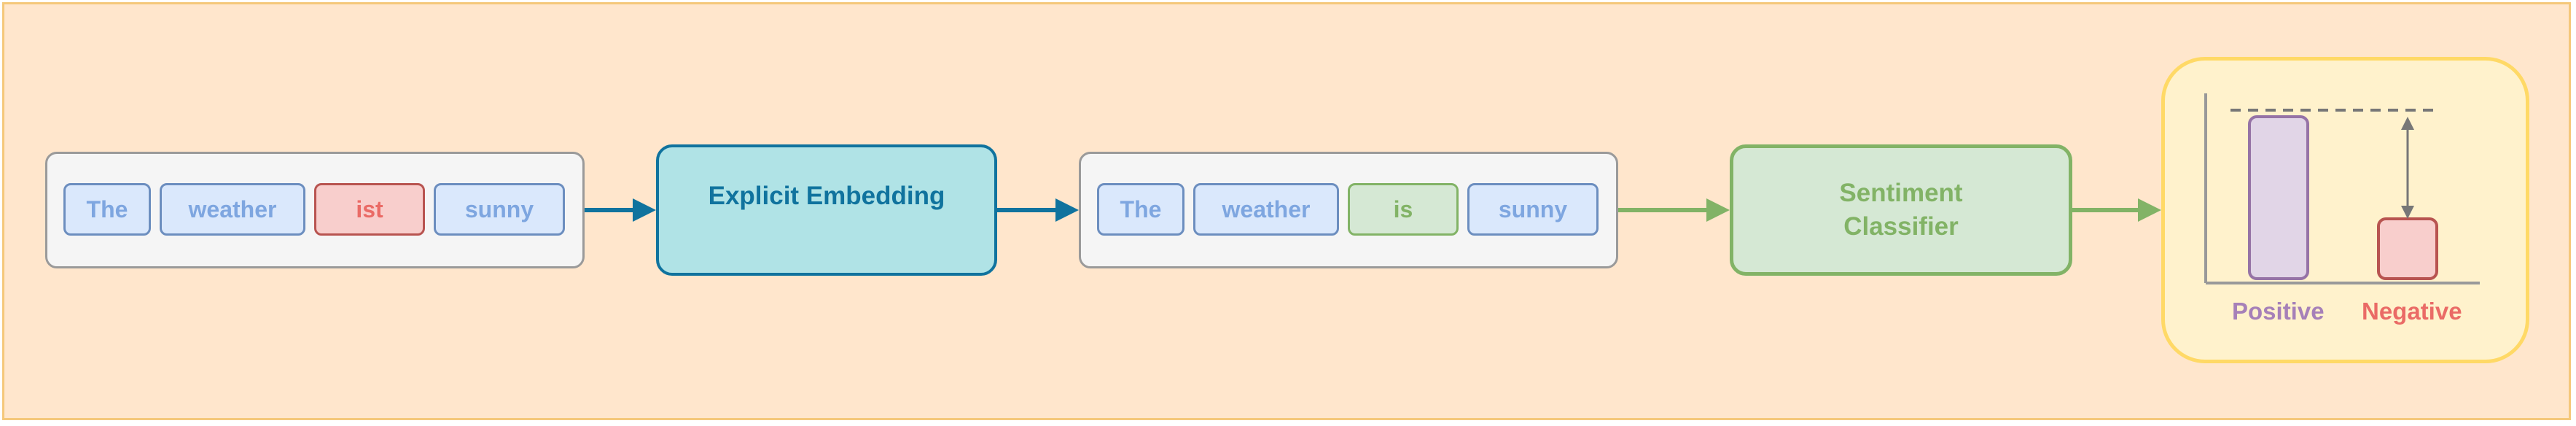 This screenshot has height=426, width=2576. Describe the element at coordinates (1038, 210) in the screenshot. I see `arrow-embedding-to-output` at that location.